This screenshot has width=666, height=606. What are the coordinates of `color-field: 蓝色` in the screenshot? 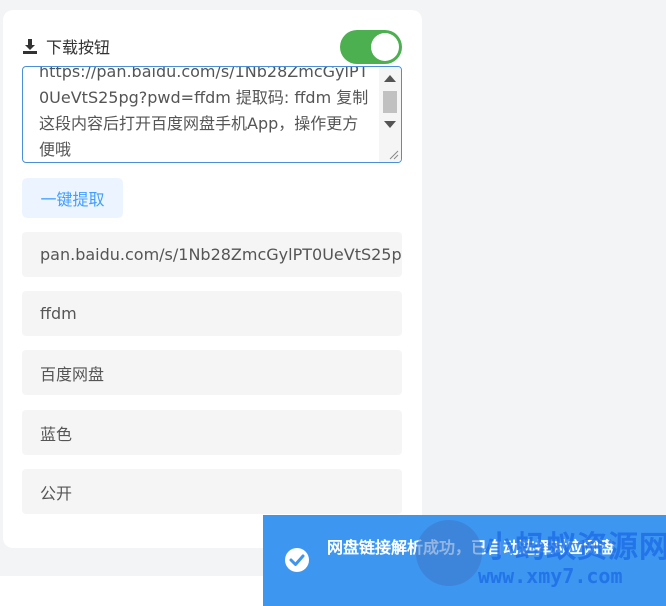 It's located at (212, 432).